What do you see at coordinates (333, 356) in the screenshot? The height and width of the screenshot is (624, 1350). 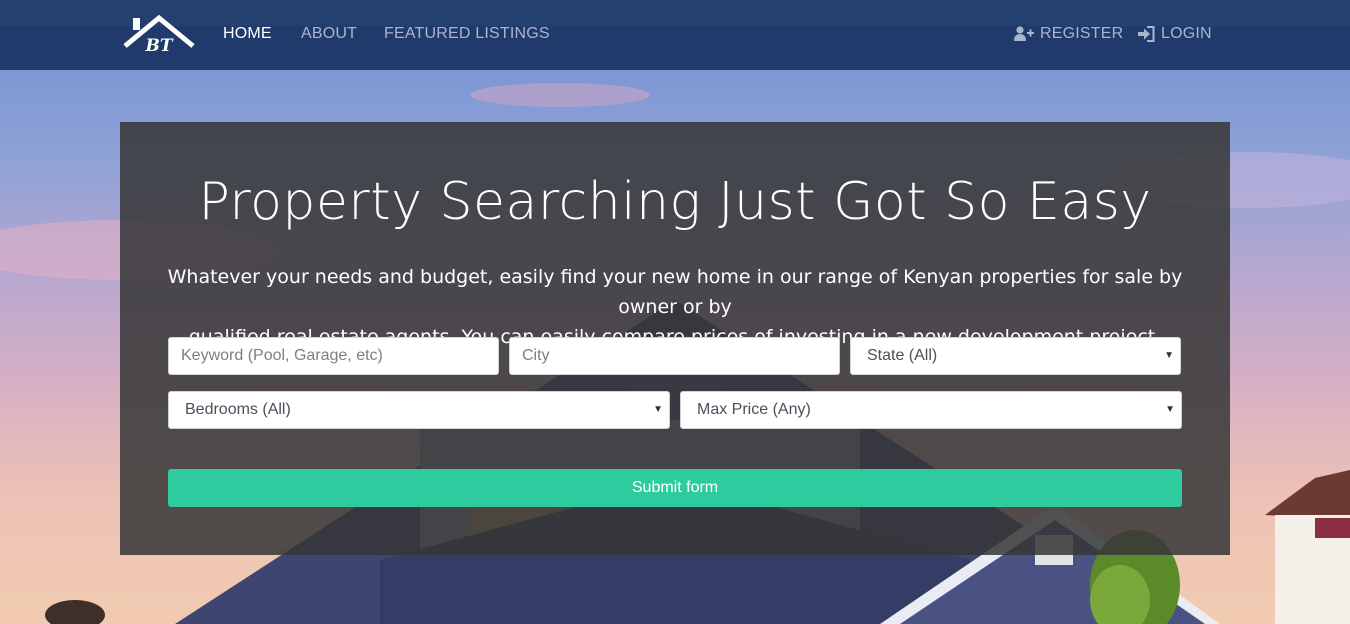 I see `keyword-input` at bounding box center [333, 356].